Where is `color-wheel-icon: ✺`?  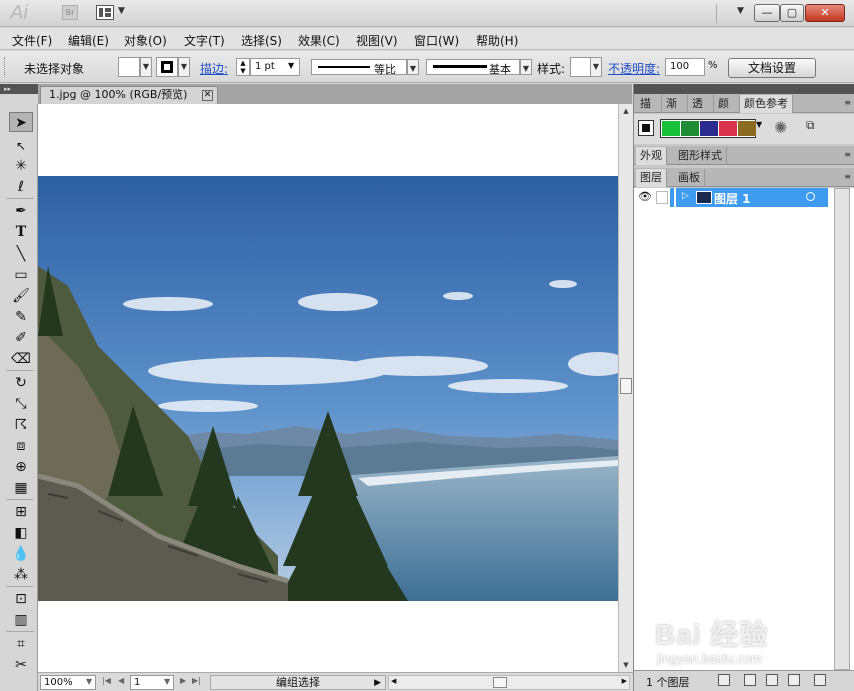 color-wheel-icon: ✺ is located at coordinates (780, 127).